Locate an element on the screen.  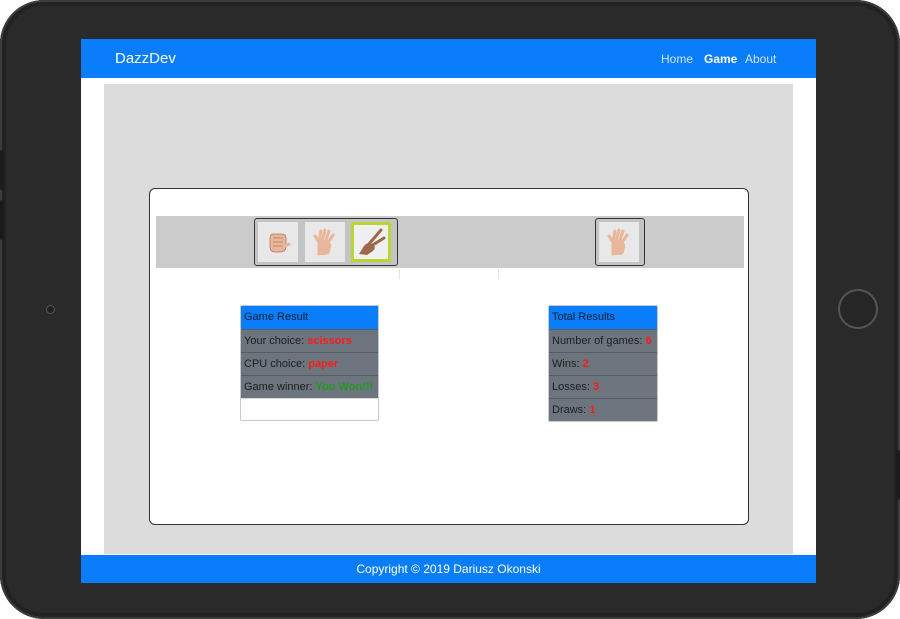
player-choice-group is located at coordinates (326, 242).